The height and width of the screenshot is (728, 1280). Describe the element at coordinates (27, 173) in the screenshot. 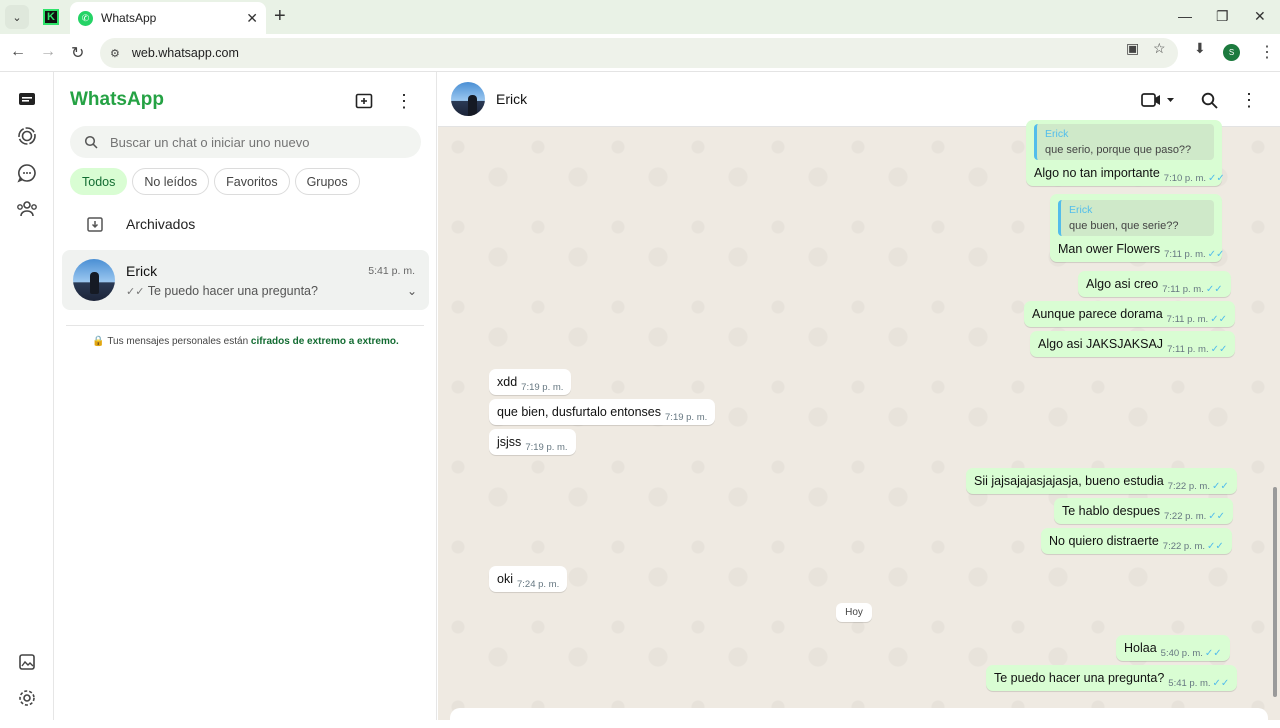

I see `channels-icon` at that location.